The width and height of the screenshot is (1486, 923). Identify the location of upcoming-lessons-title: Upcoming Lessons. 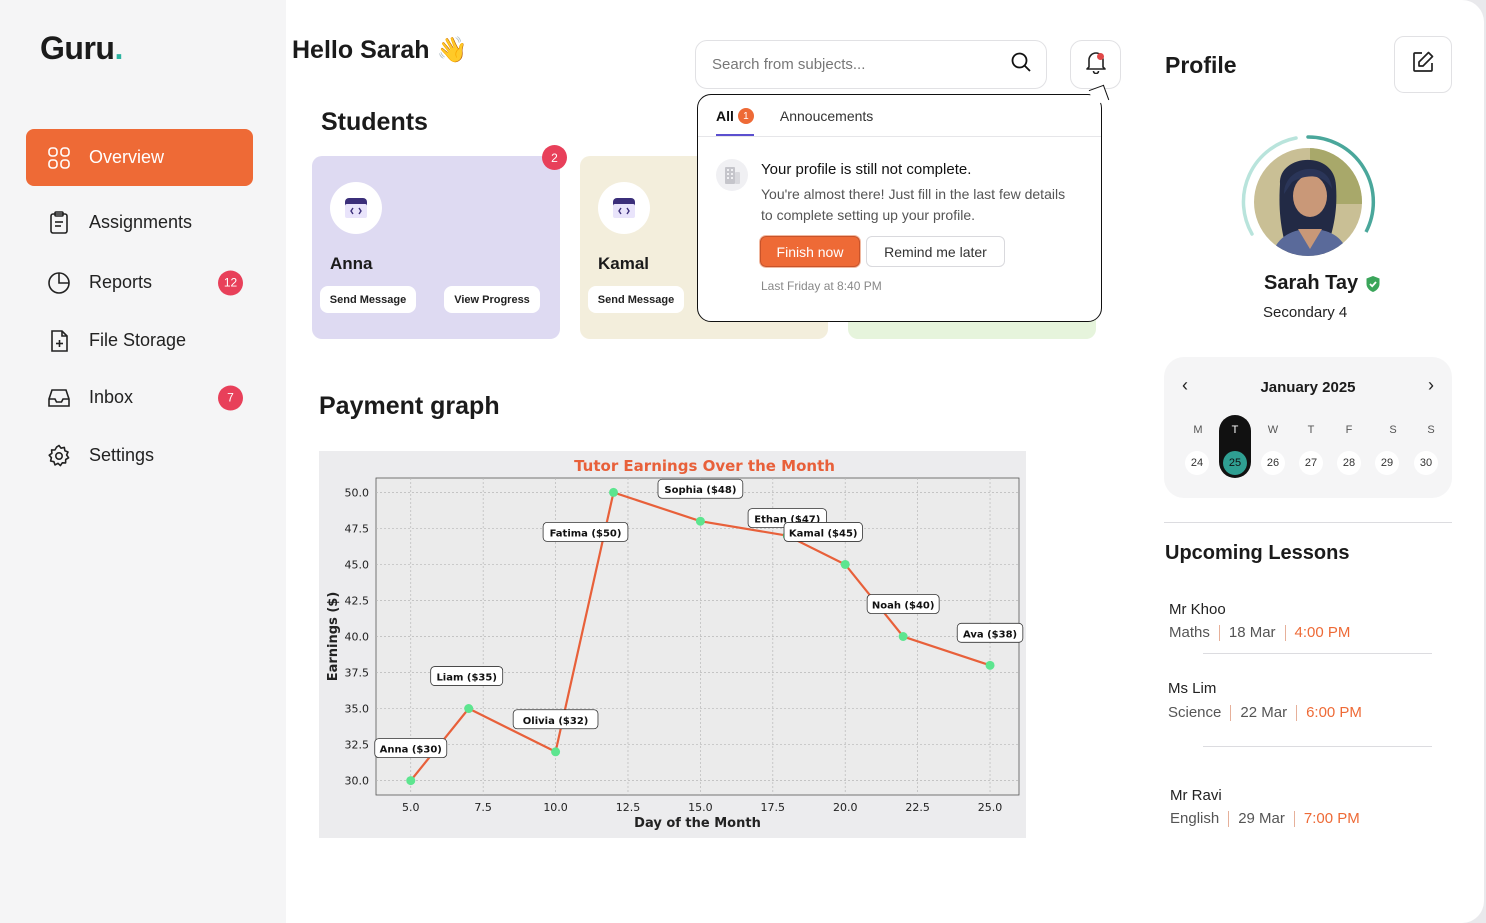
(1257, 553).